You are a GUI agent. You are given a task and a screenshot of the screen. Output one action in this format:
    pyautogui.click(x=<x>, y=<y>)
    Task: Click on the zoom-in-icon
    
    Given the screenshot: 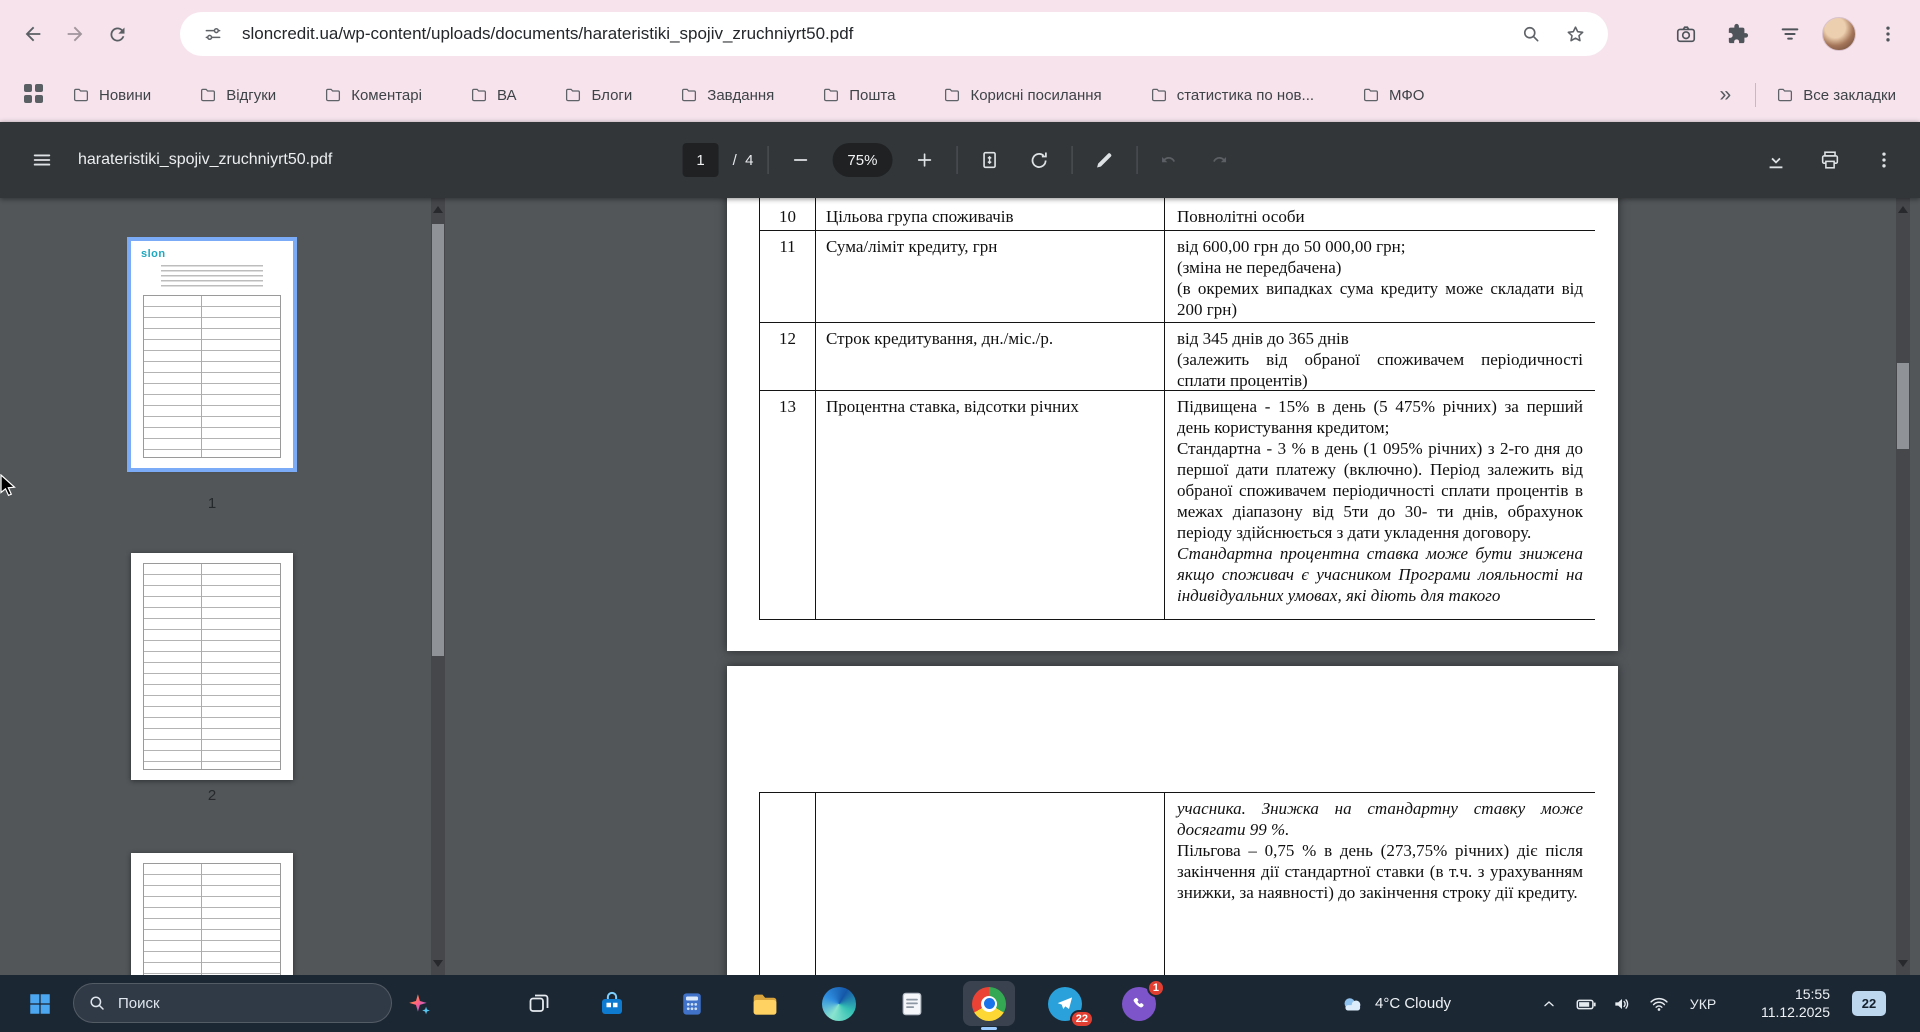 What is the action you would take?
    pyautogui.click(x=924, y=160)
    